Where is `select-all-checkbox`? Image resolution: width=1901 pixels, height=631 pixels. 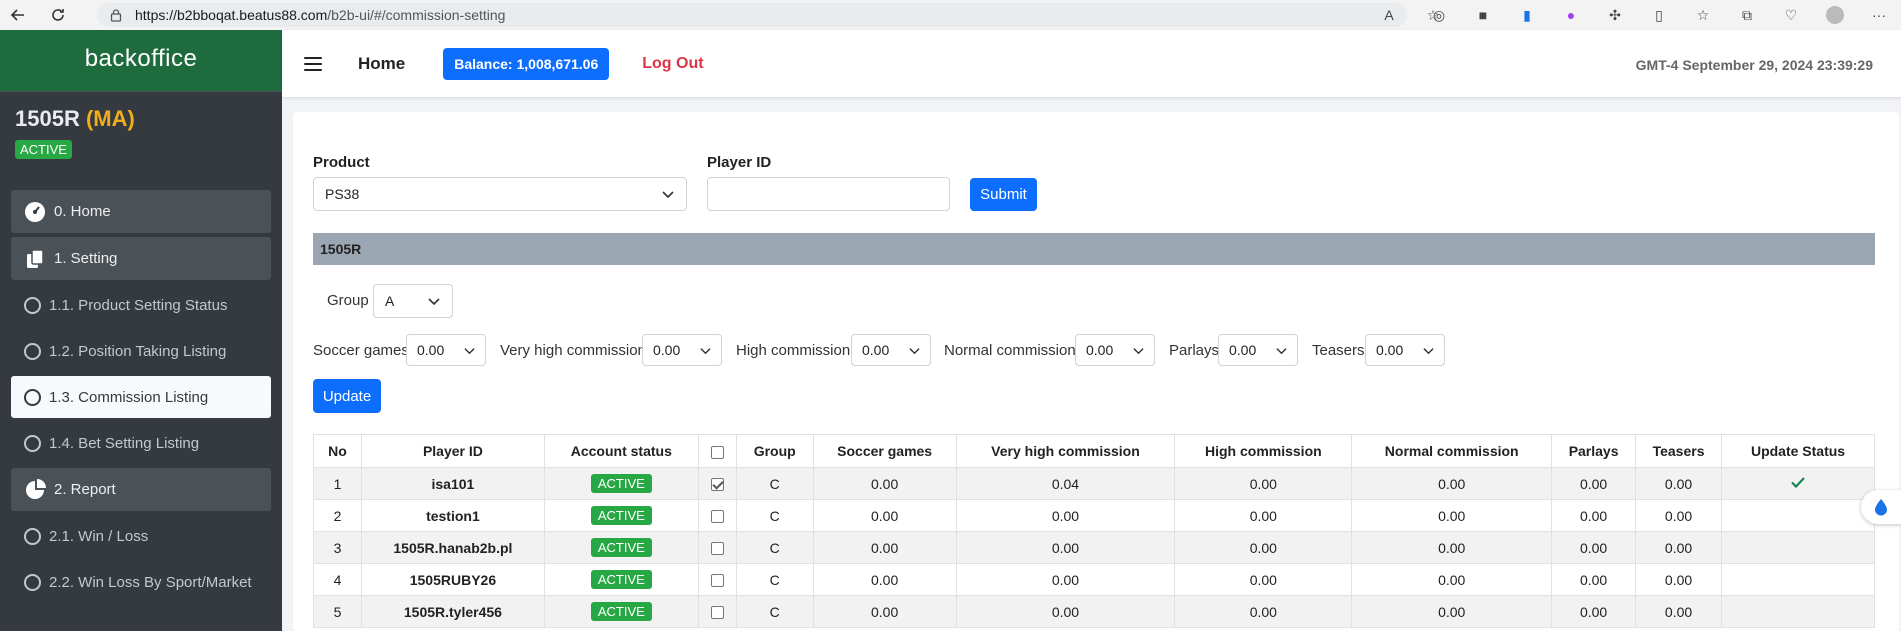
select-all-checkbox is located at coordinates (717, 452).